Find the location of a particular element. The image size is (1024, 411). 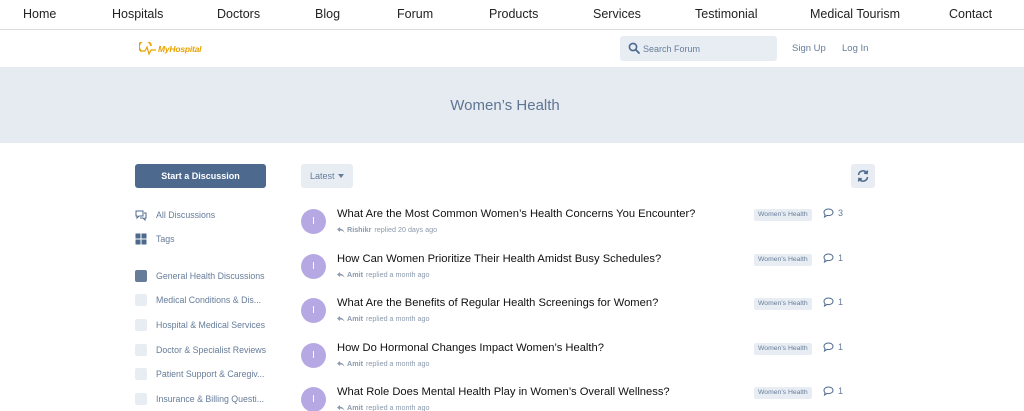

chevron-down-icon is located at coordinates (341, 176).